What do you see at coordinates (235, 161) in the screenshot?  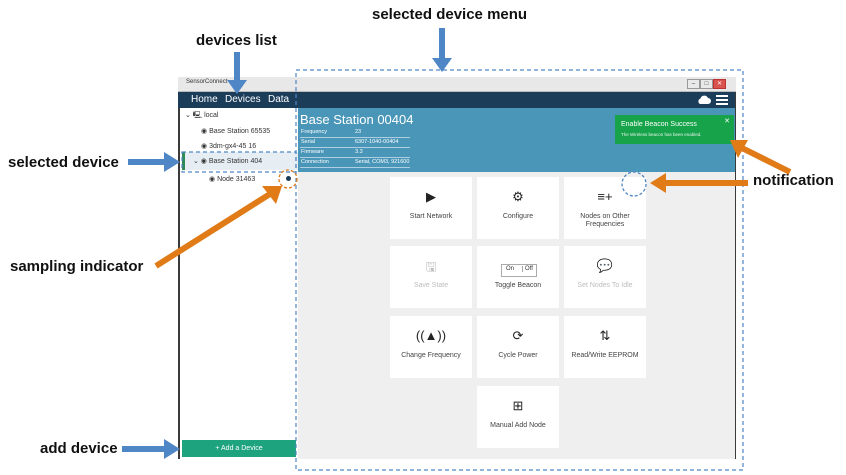 I see `tree-item-label: Base Station 404` at bounding box center [235, 161].